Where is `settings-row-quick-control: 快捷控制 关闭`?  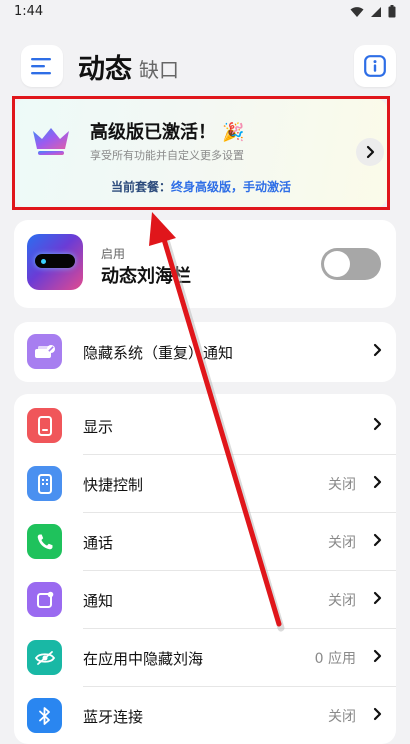 settings-row-quick-control: 快捷控制 关闭 is located at coordinates (205, 483).